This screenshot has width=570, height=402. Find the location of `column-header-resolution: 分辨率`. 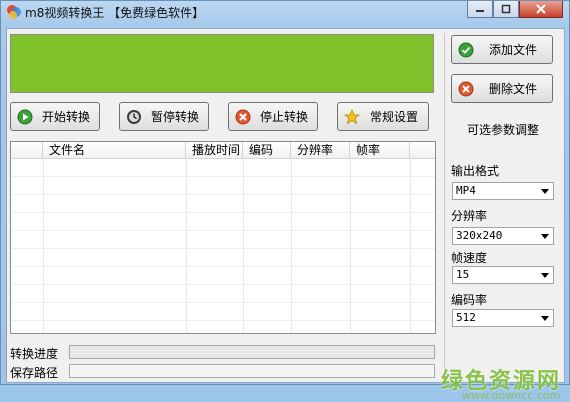

column-header-resolution: 分辨率 is located at coordinates (320, 150).